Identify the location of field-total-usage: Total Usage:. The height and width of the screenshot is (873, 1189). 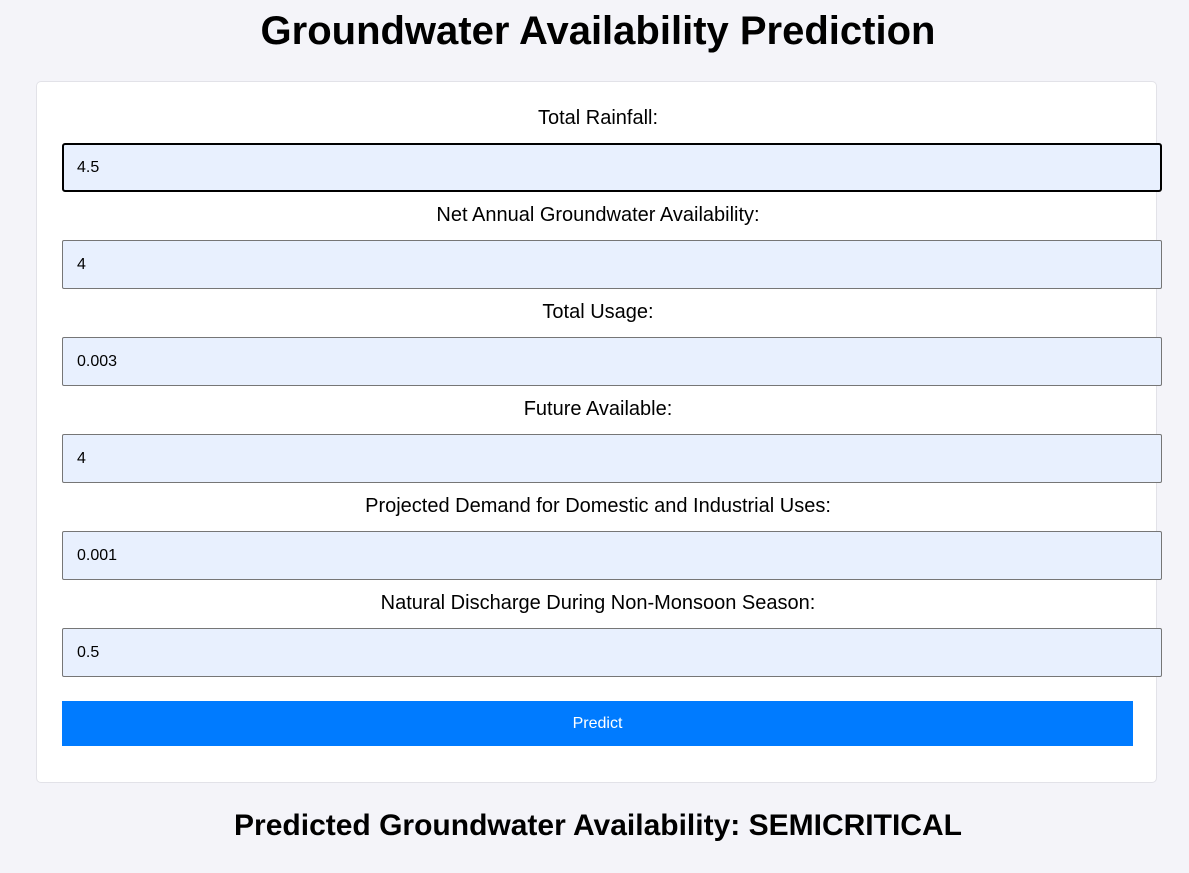
(612, 343).